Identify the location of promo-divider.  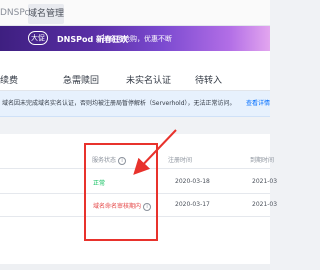
(103, 38).